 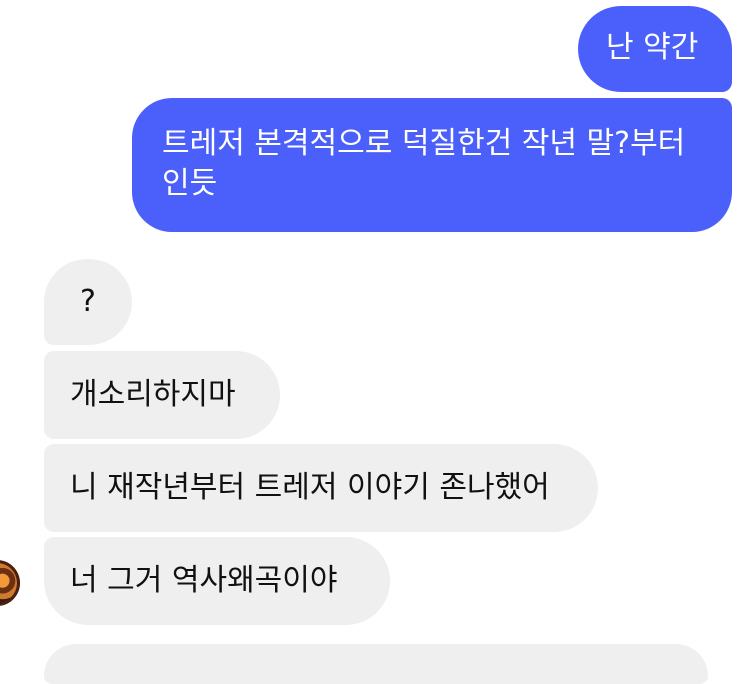 What do you see at coordinates (153, 394) in the screenshot?
I see `message-text: 개소리하지마` at bounding box center [153, 394].